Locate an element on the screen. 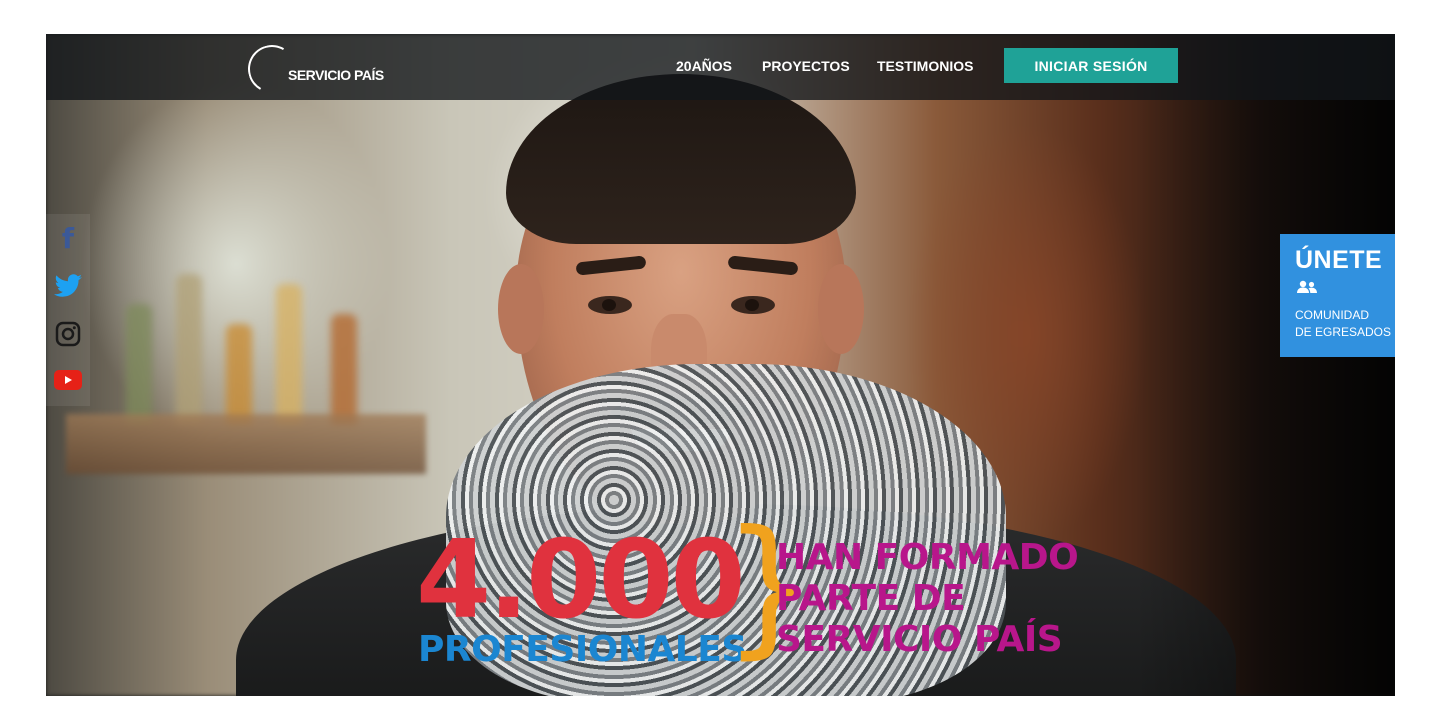 Image resolution: width=1440 pixels, height=728 pixels. site-logo: SERVICIO PAÍS is located at coordinates (320, 69).